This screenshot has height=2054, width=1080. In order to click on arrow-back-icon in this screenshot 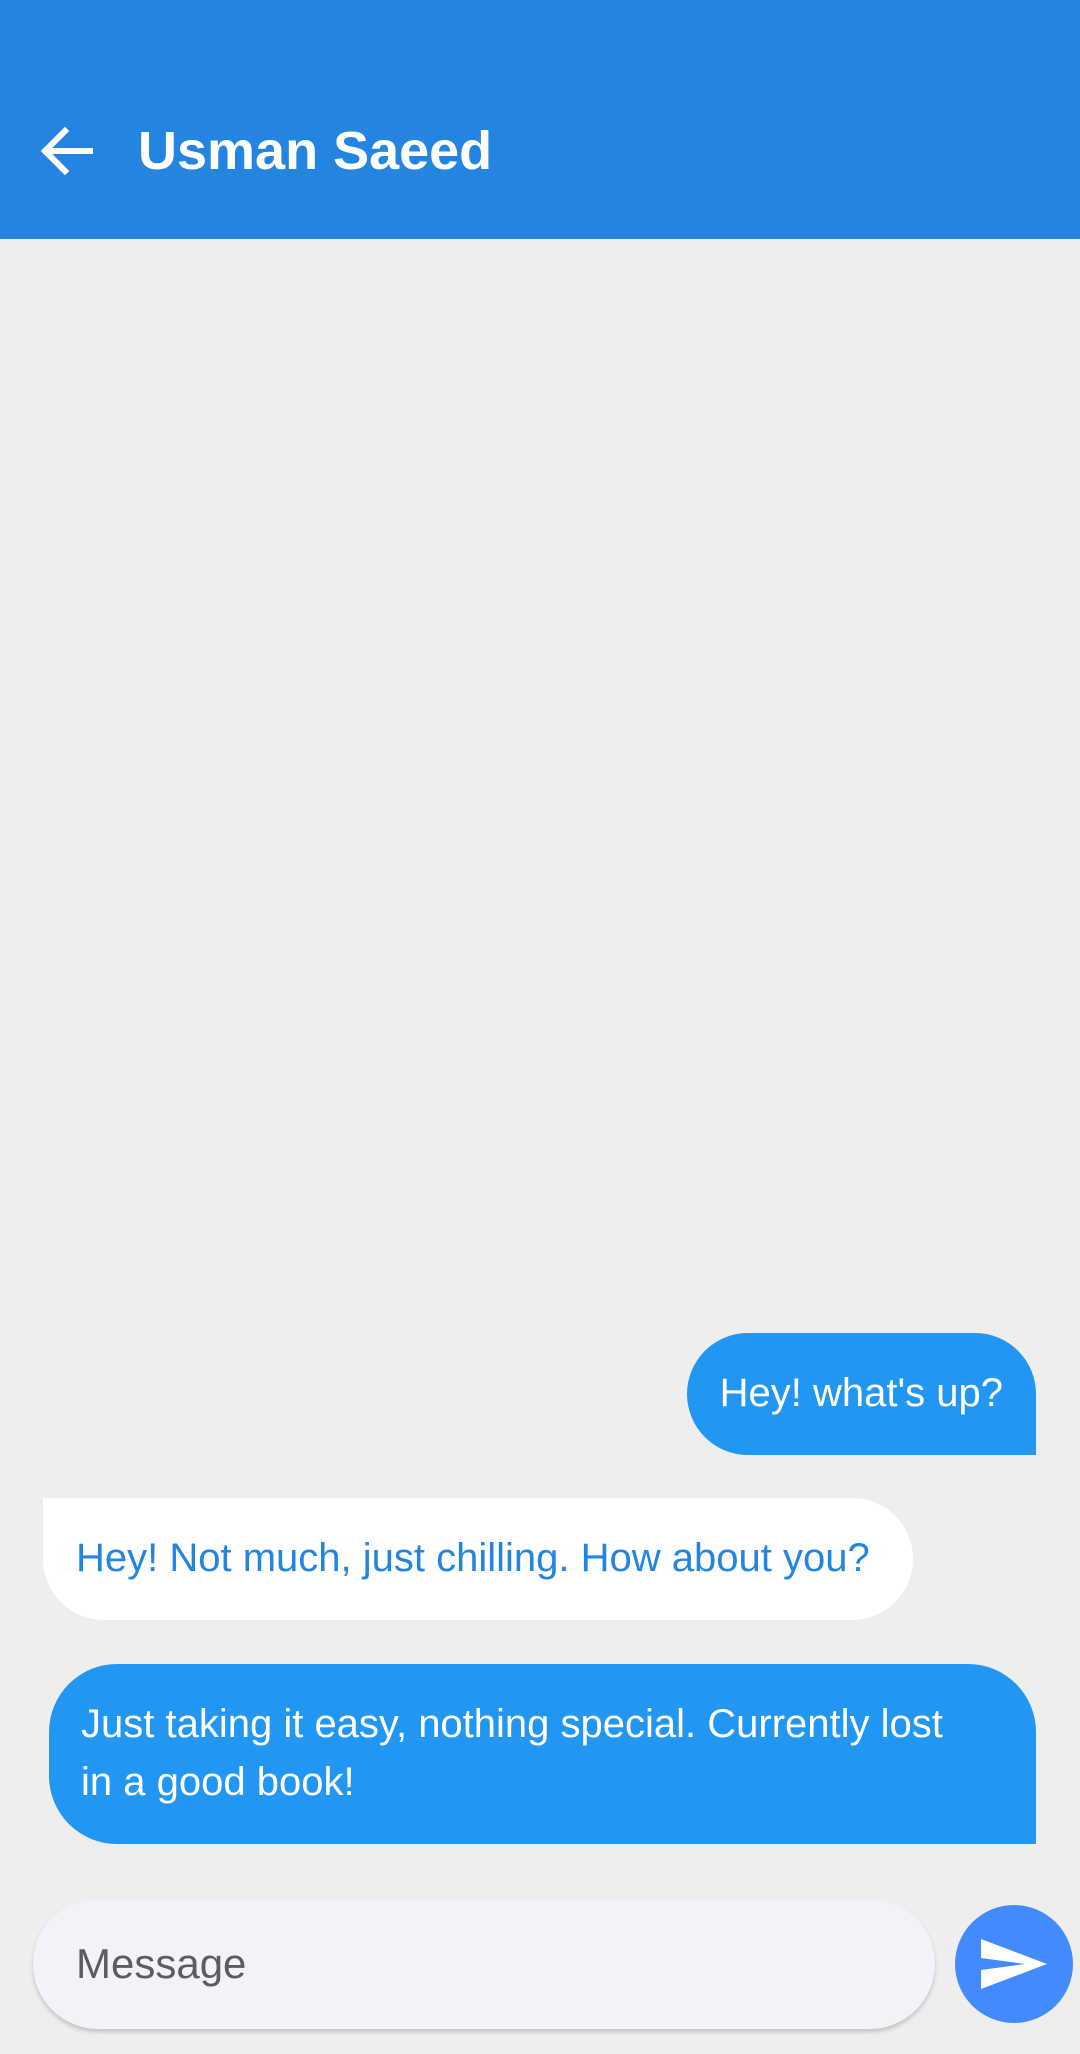, I will do `click(66, 151)`.